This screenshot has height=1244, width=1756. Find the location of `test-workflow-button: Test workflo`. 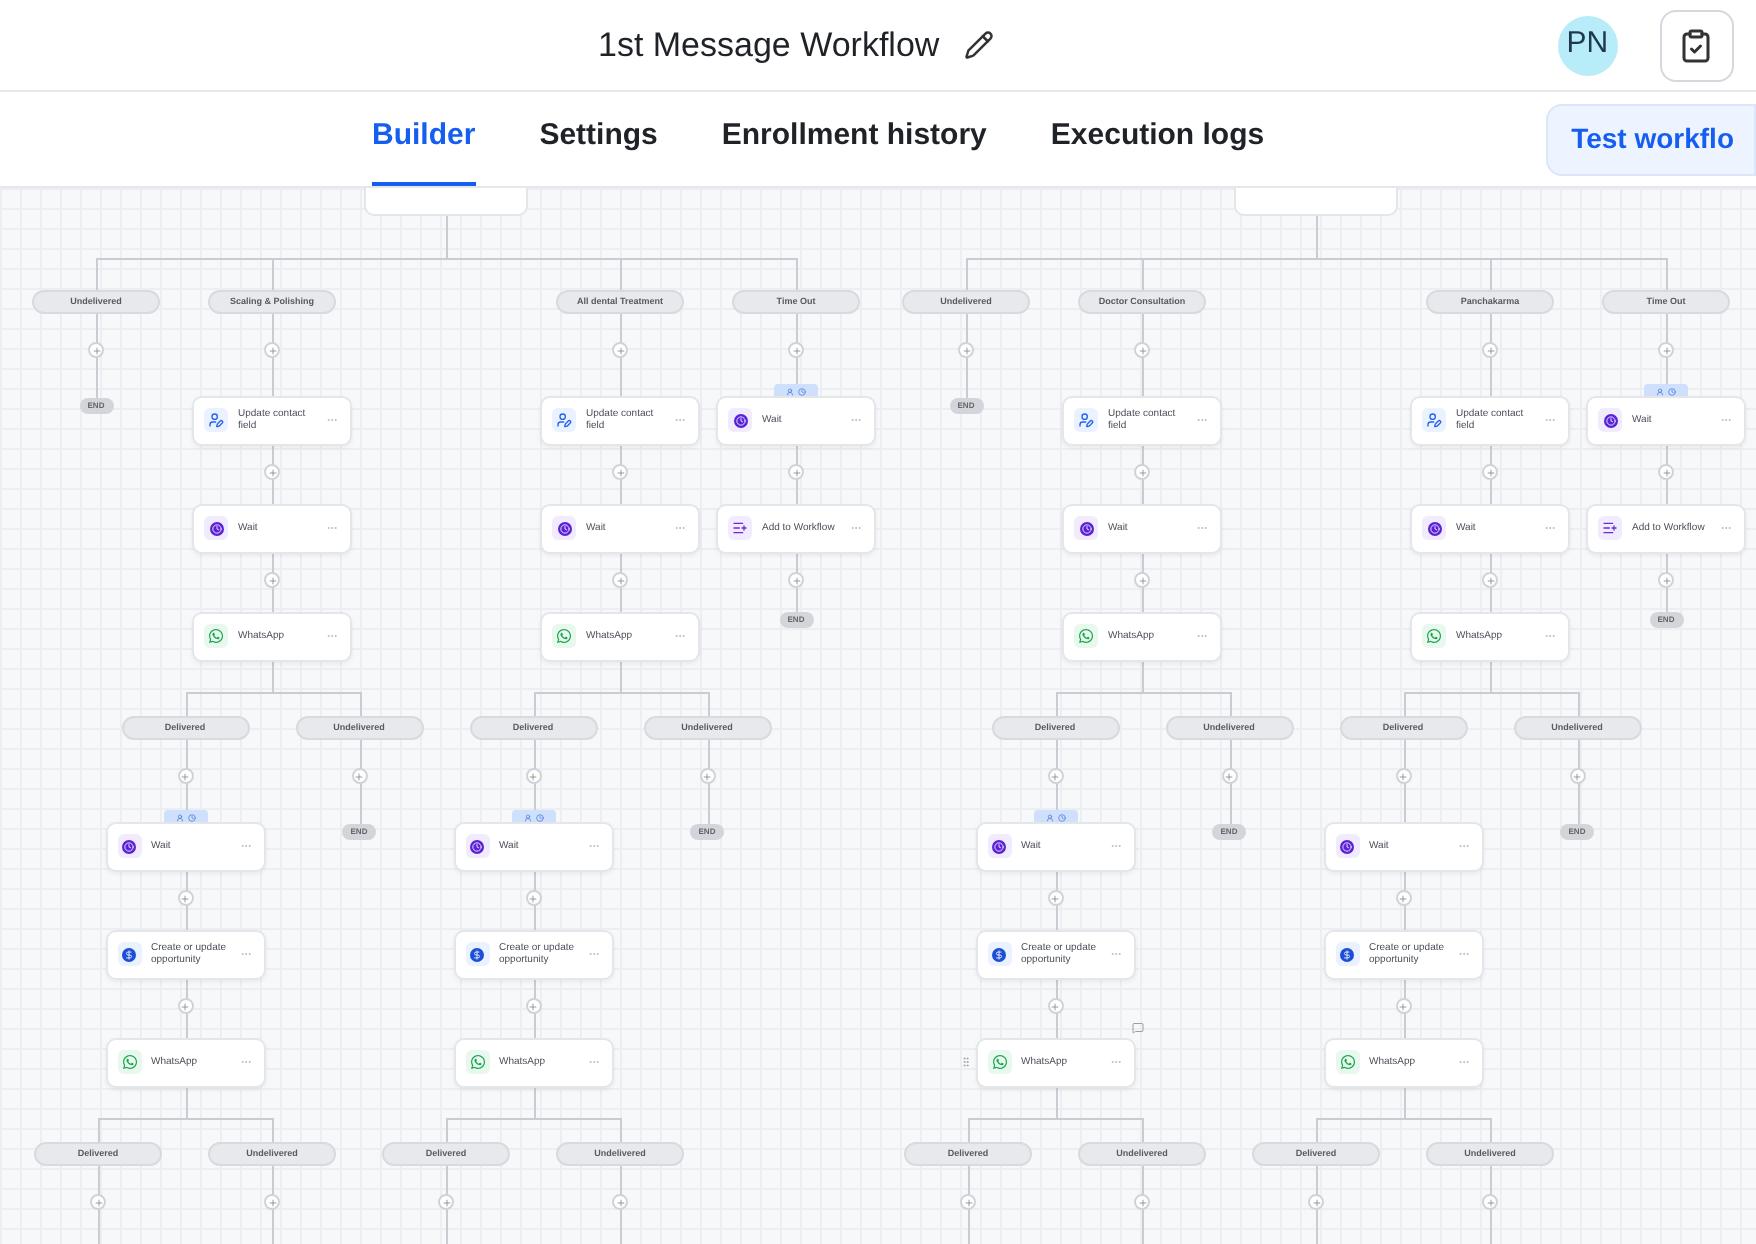

test-workflow-button: Test workflo is located at coordinates (1650, 139).